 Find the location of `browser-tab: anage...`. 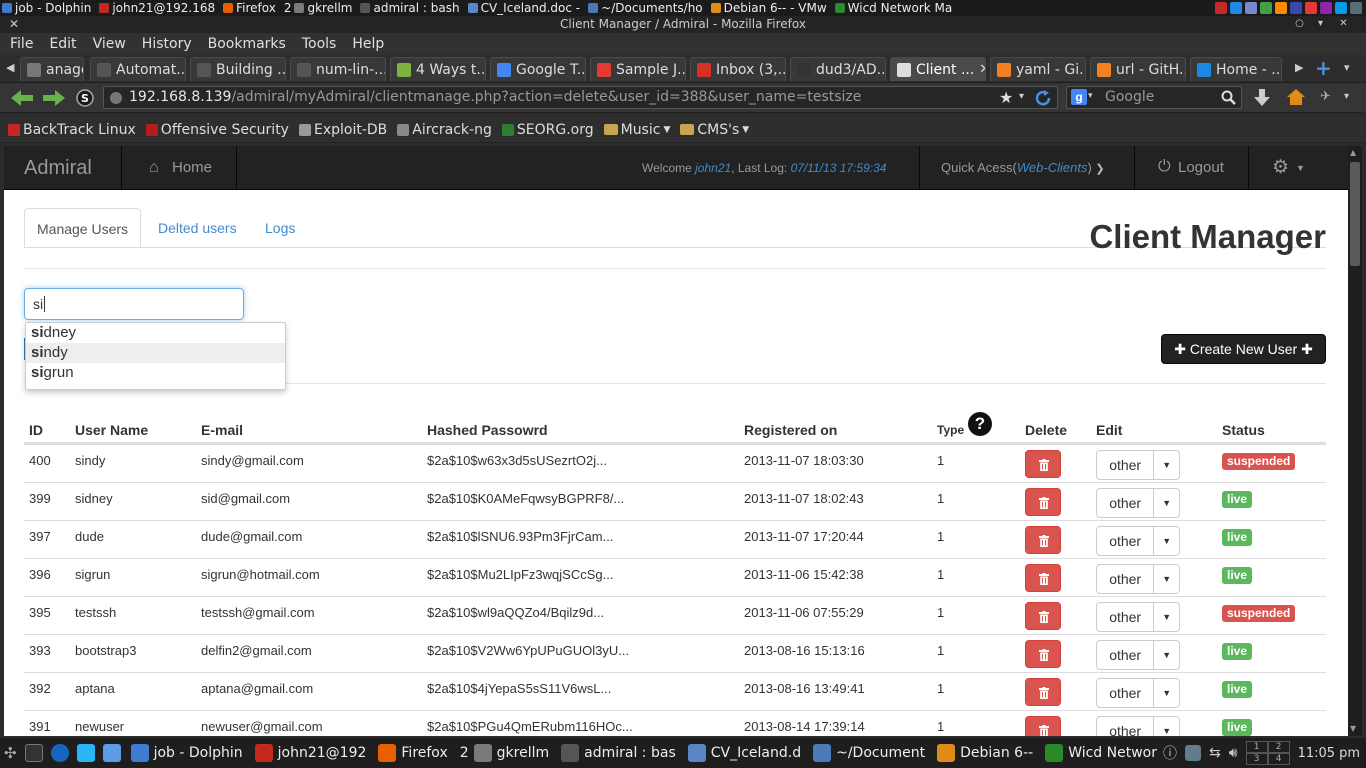

browser-tab: anage... is located at coordinates (52, 69).